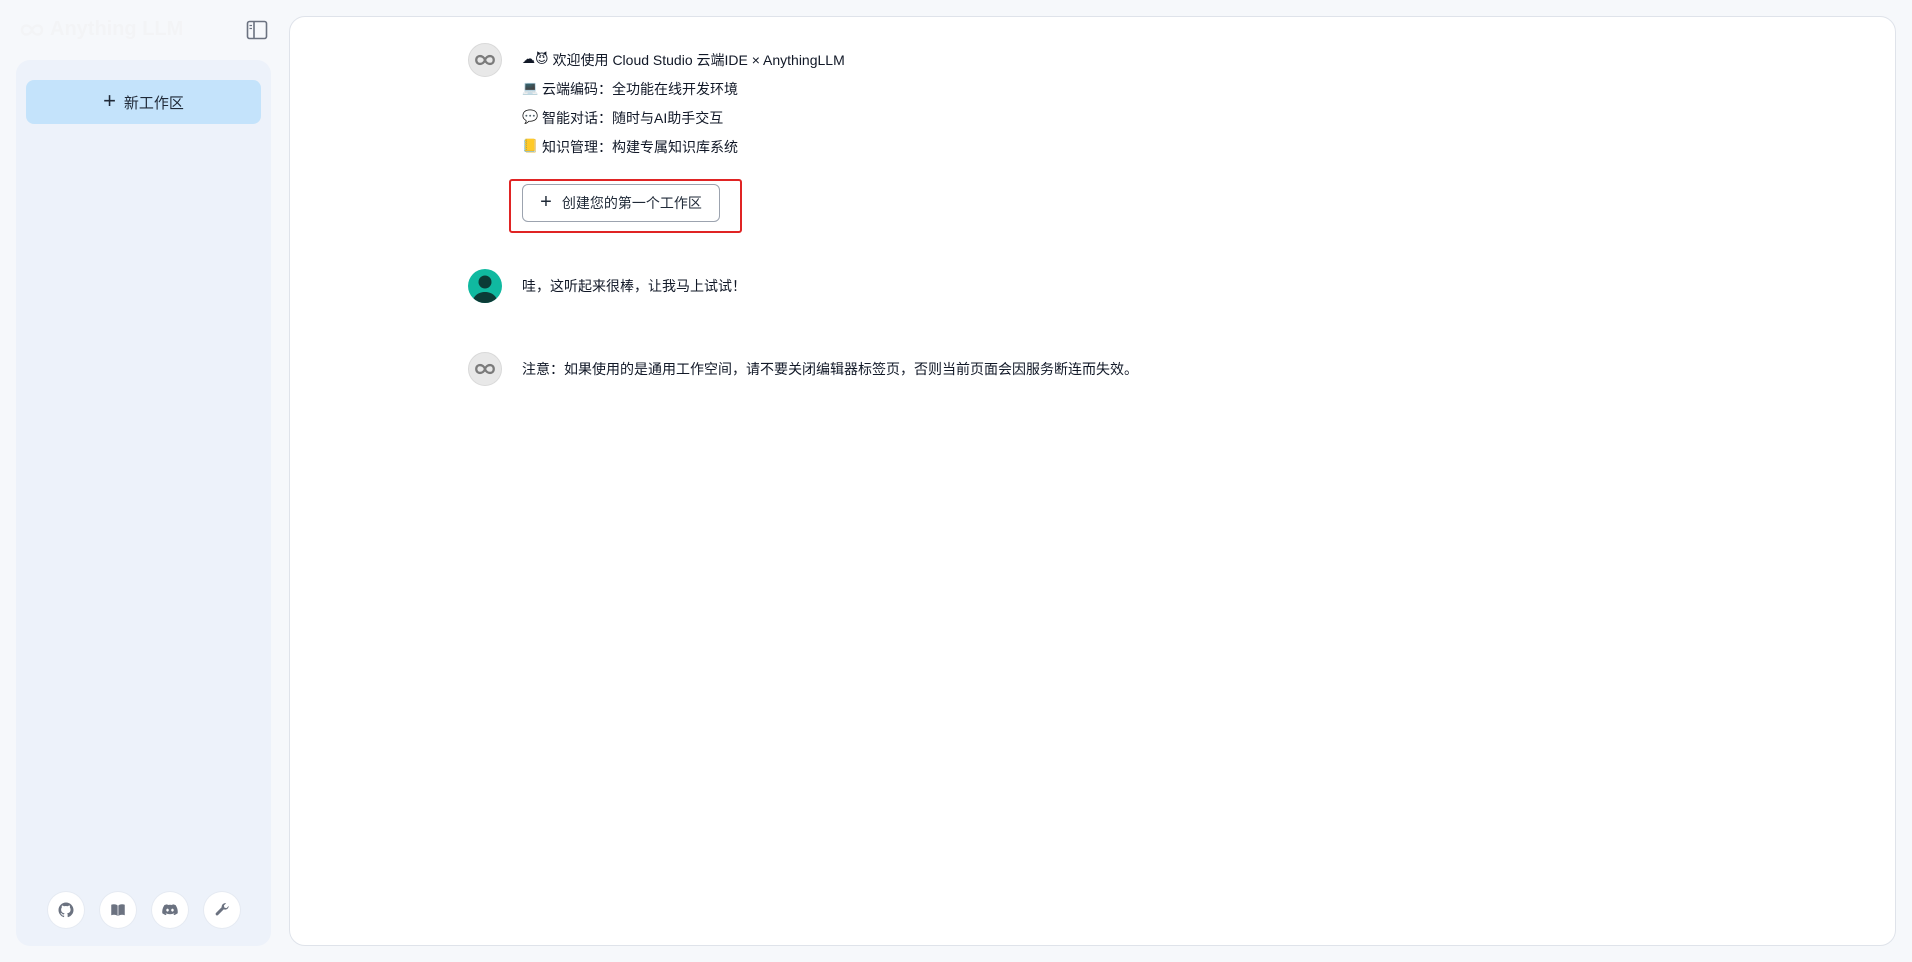  I want to click on user-icon, so click(485, 289).